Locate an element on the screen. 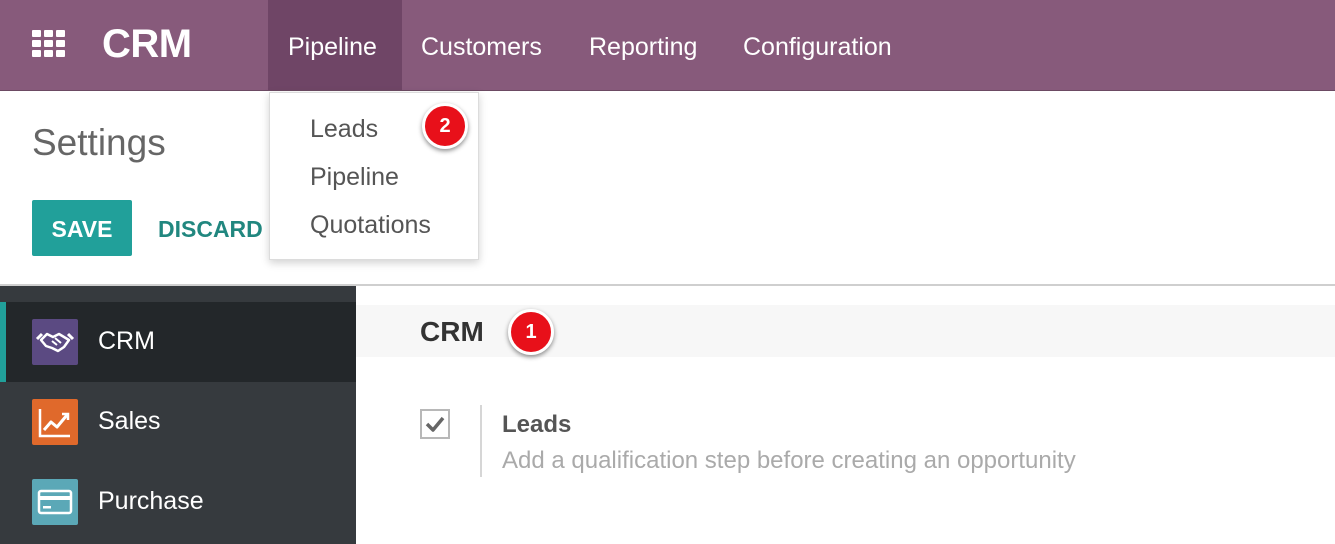 This screenshot has height=544, width=1335. section-header is located at coordinates (845, 331).